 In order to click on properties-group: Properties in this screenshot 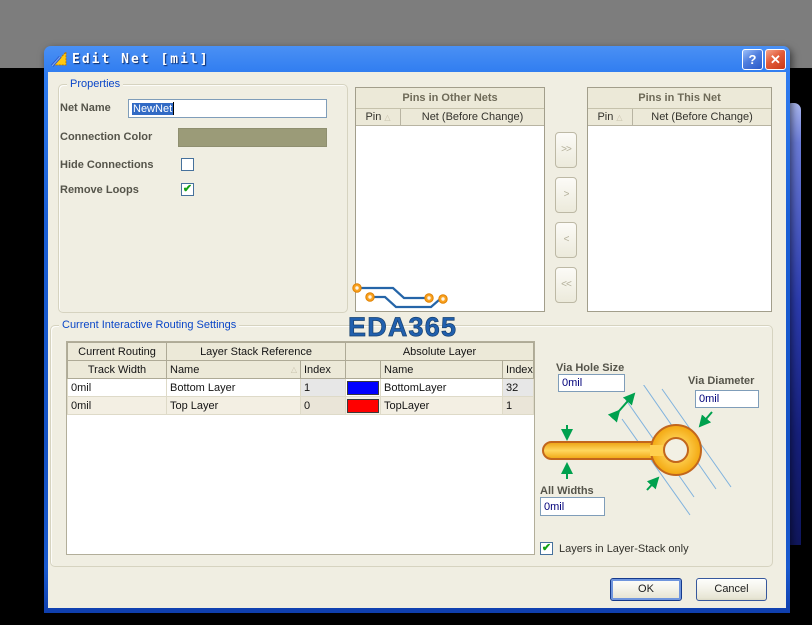, I will do `click(203, 195)`.